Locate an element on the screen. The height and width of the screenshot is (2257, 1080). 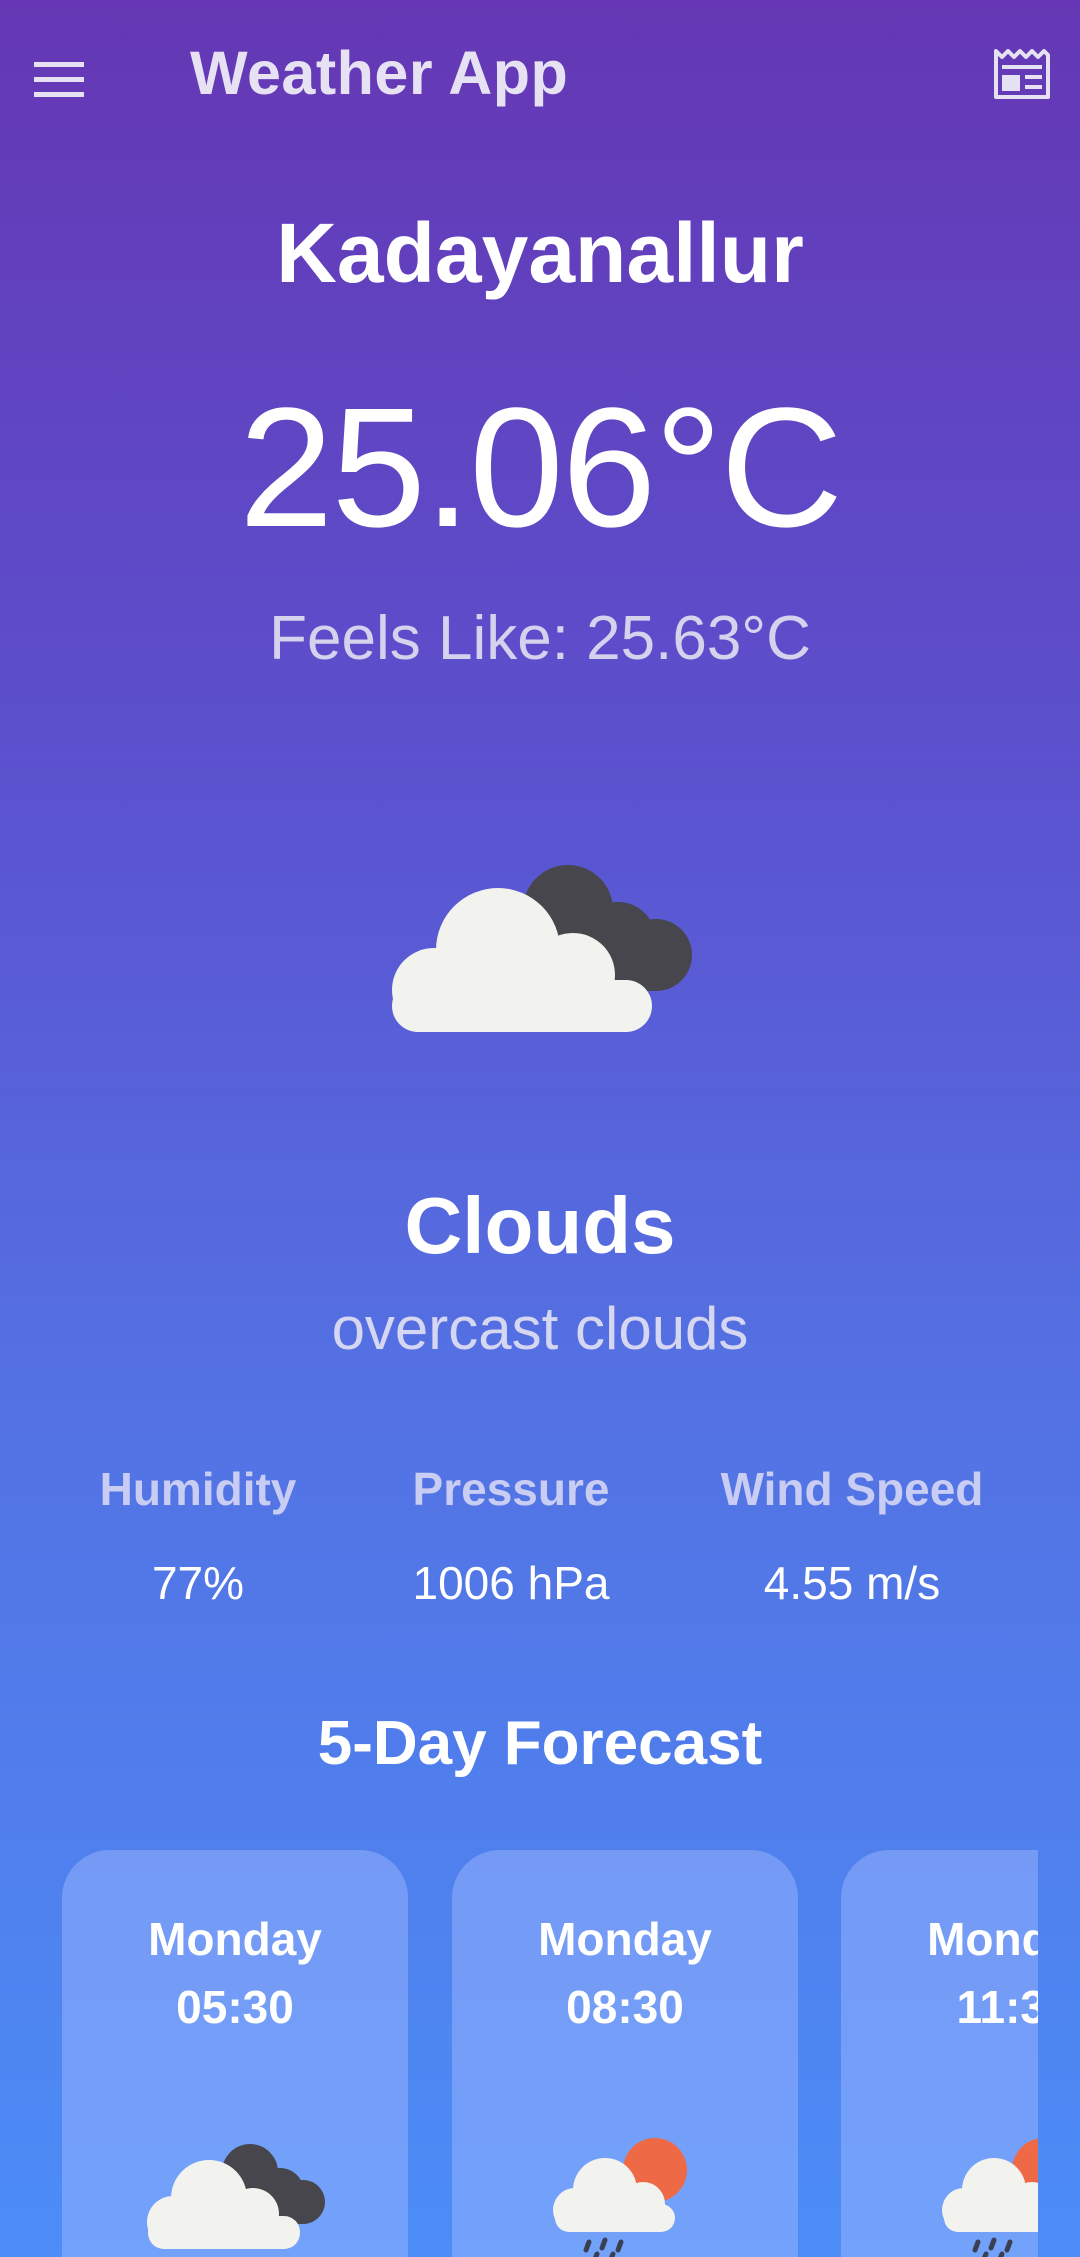
forecast-time: 08:30 is located at coordinates (625, 2007).